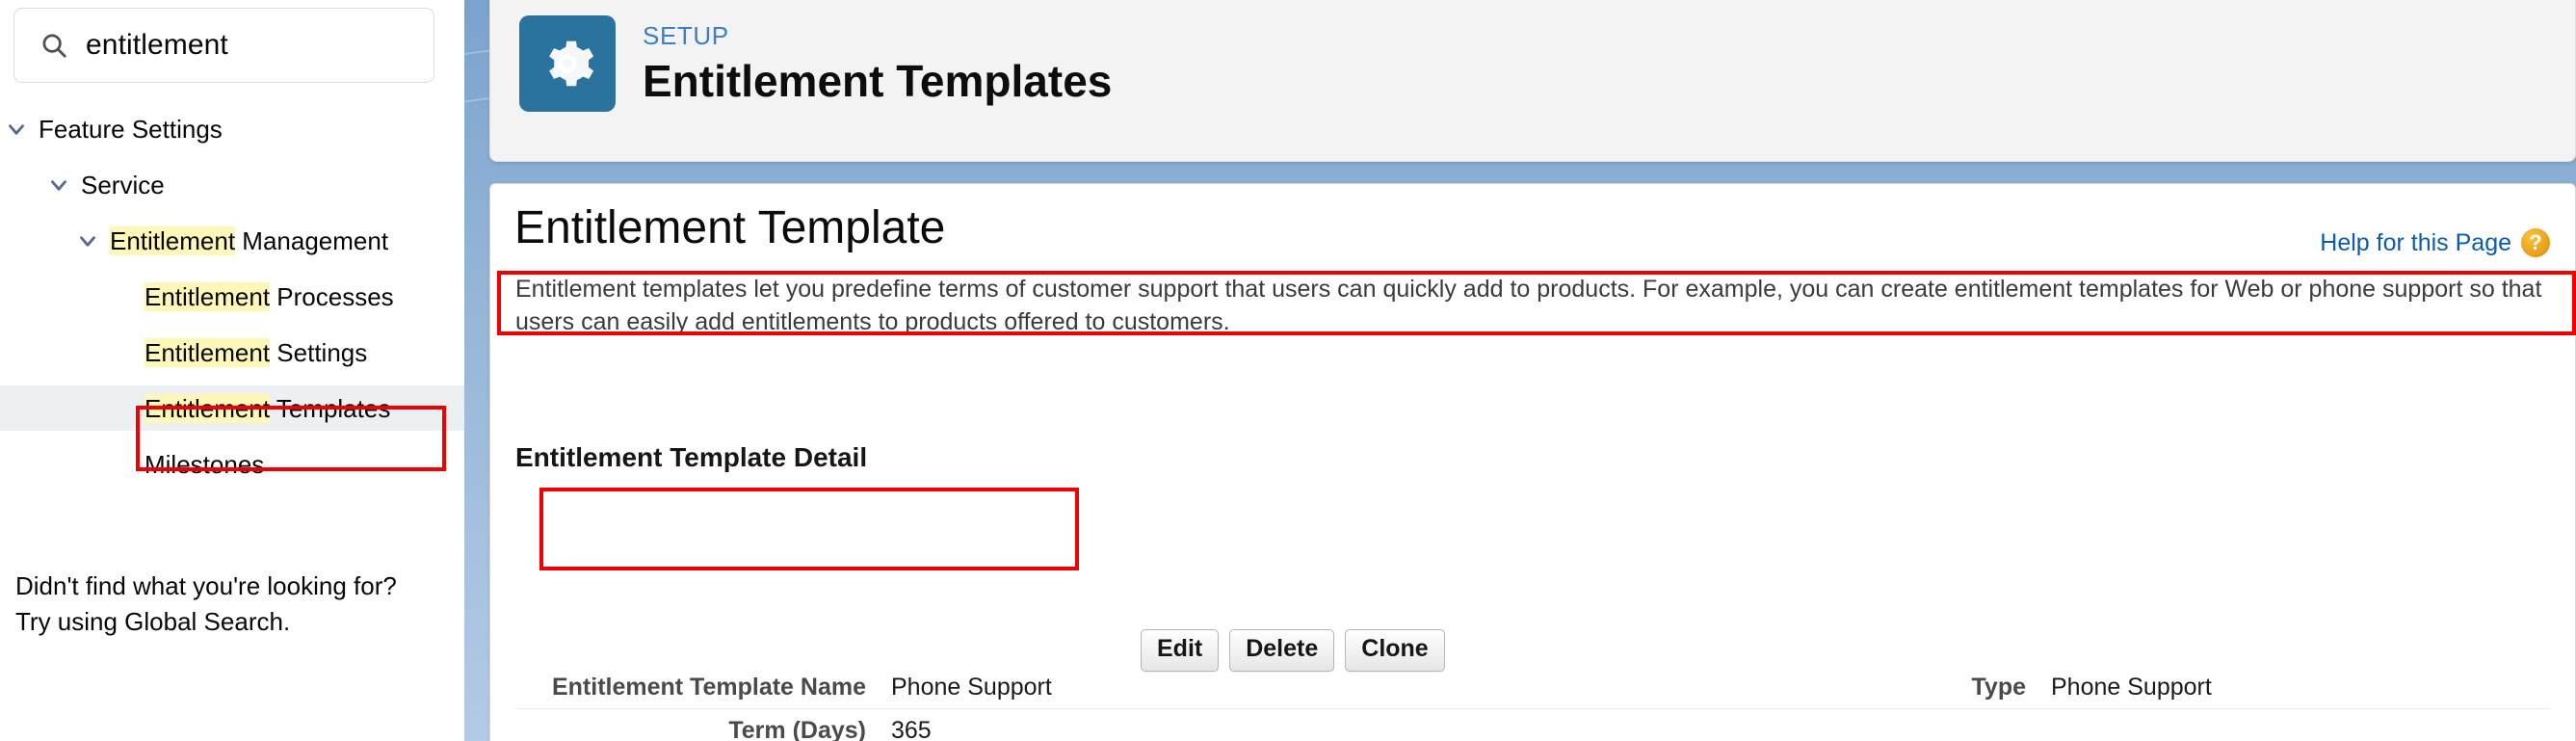 The height and width of the screenshot is (741, 2576). What do you see at coordinates (232, 128) in the screenshot?
I see `sidebar-item-feature-settings: Feature Settings` at bounding box center [232, 128].